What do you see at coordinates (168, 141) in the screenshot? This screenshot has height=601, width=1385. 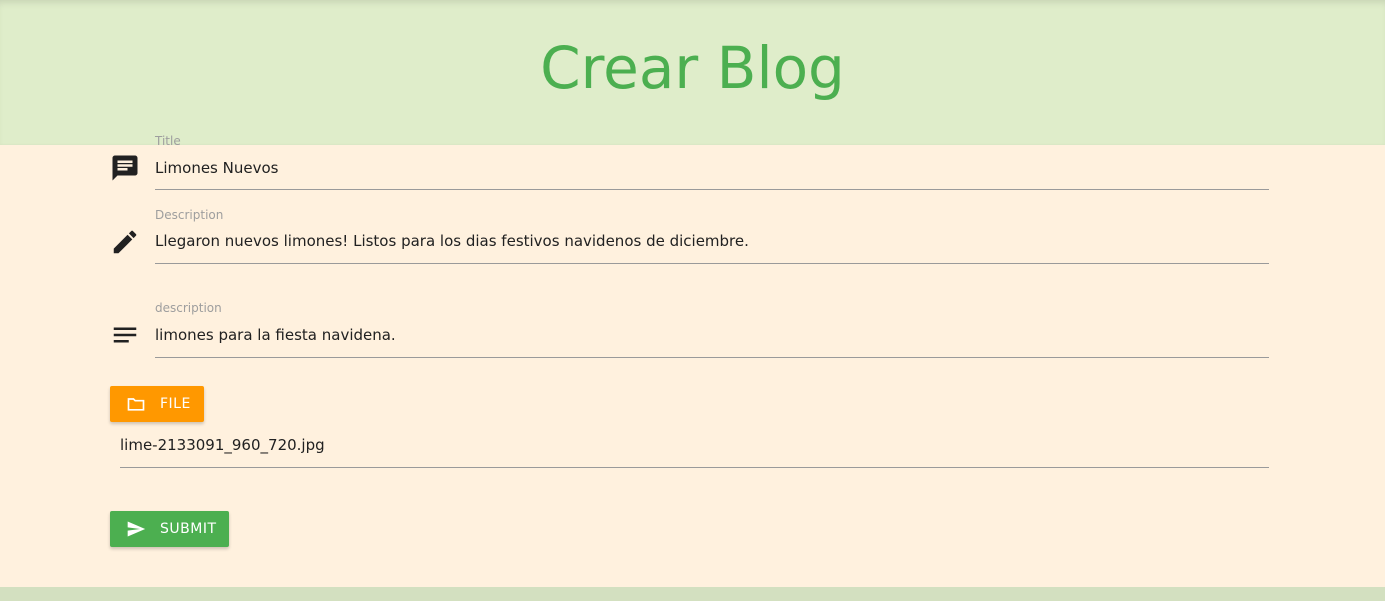 I see `title-field-label: Title` at bounding box center [168, 141].